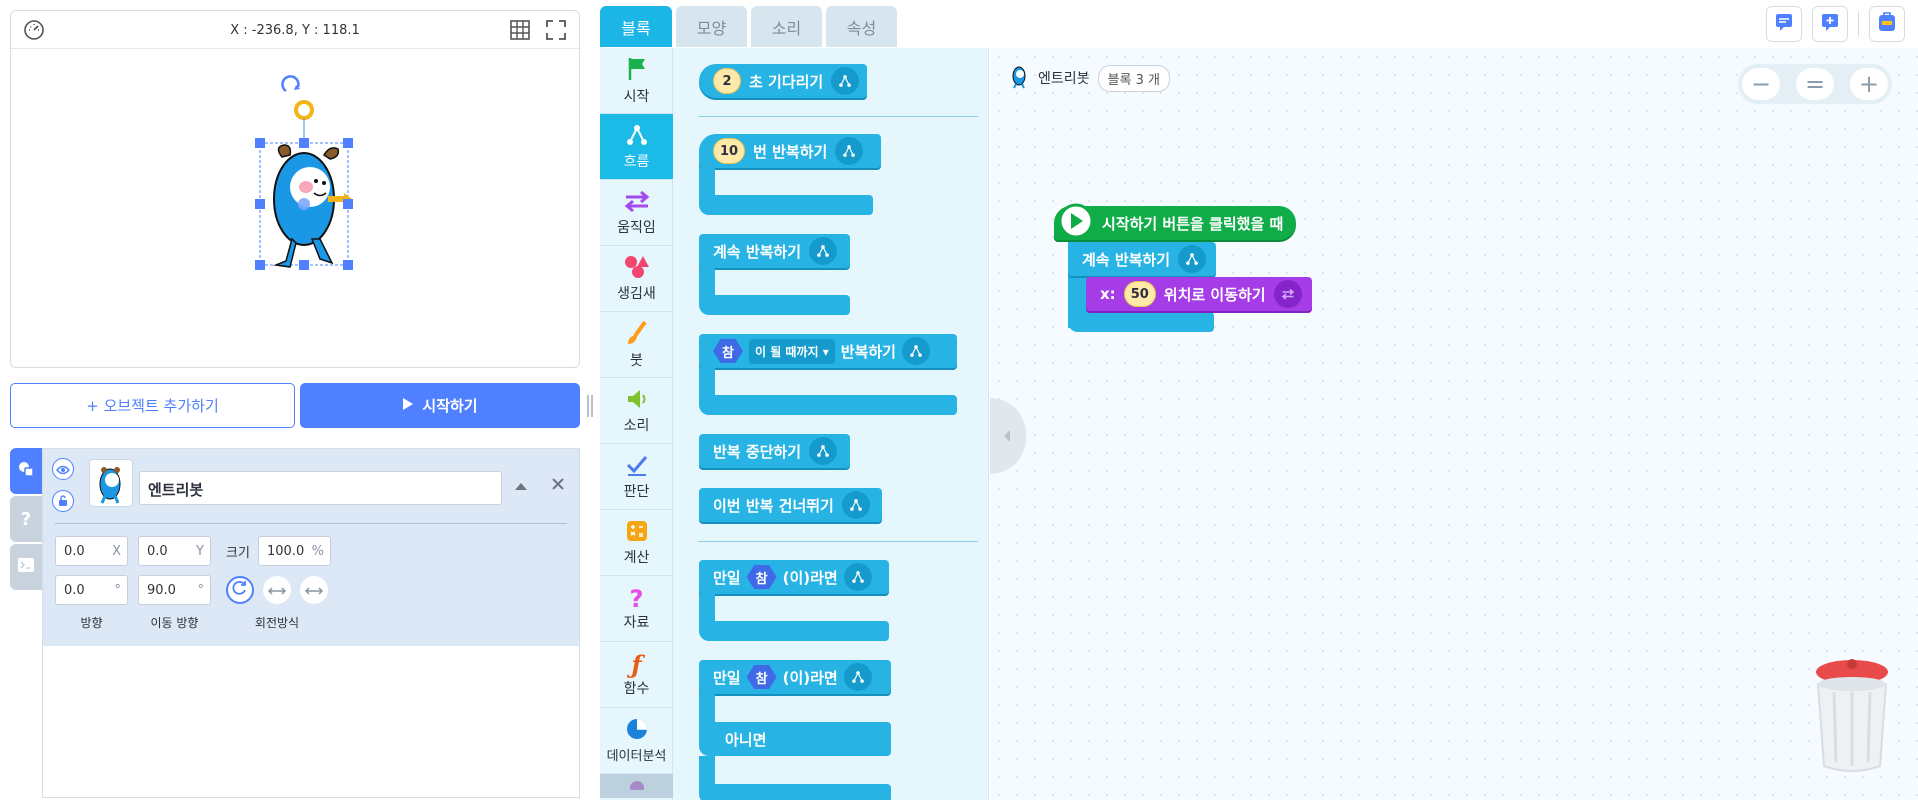  Describe the element at coordinates (408, 406) in the screenshot. I see `play-icon` at that location.